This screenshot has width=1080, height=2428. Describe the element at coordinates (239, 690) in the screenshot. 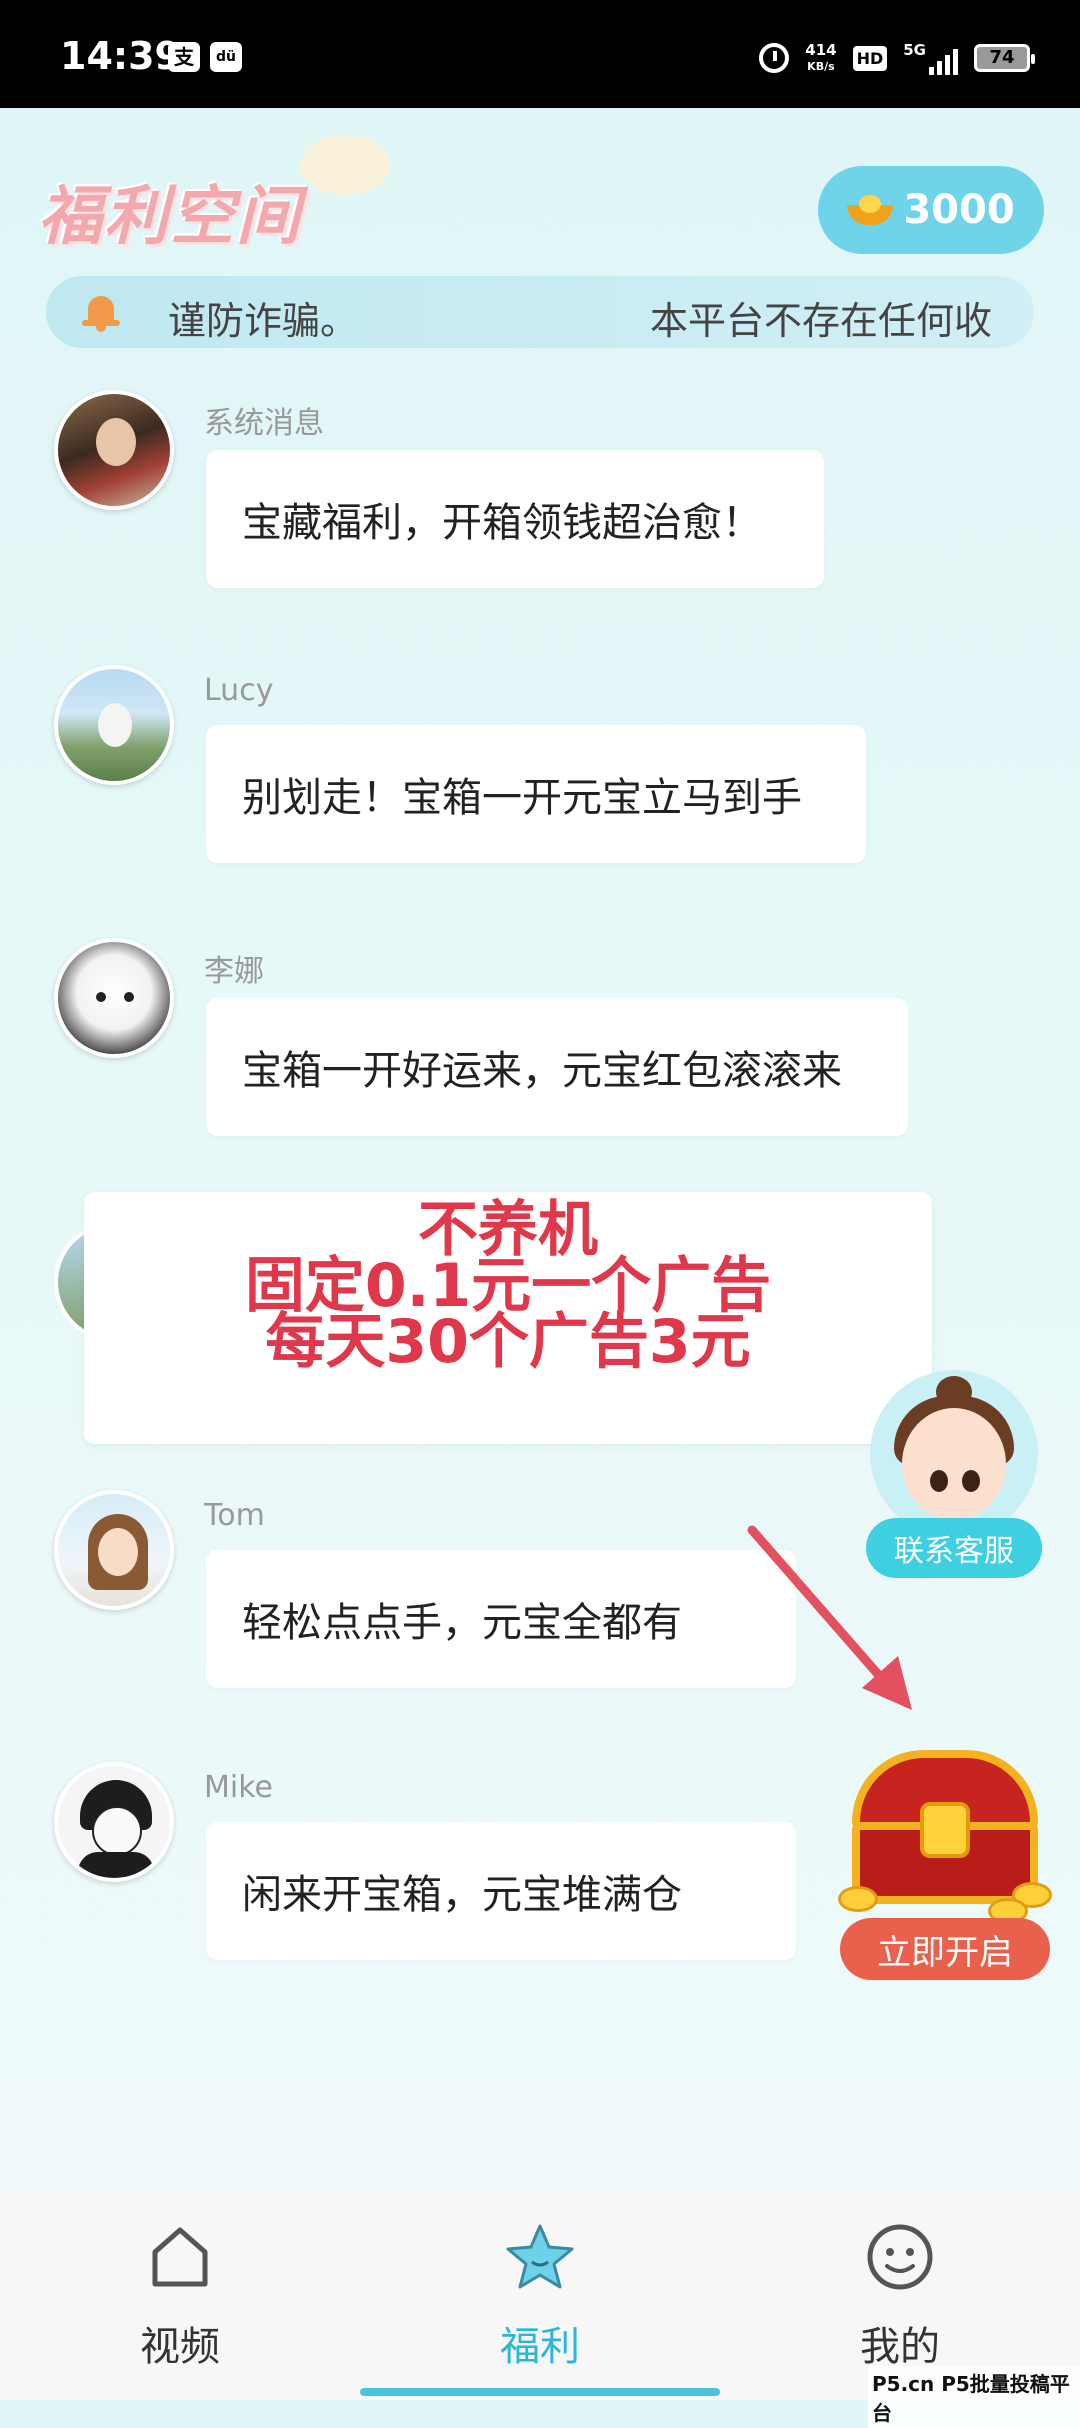

I see `sender-name: Lucy` at that location.